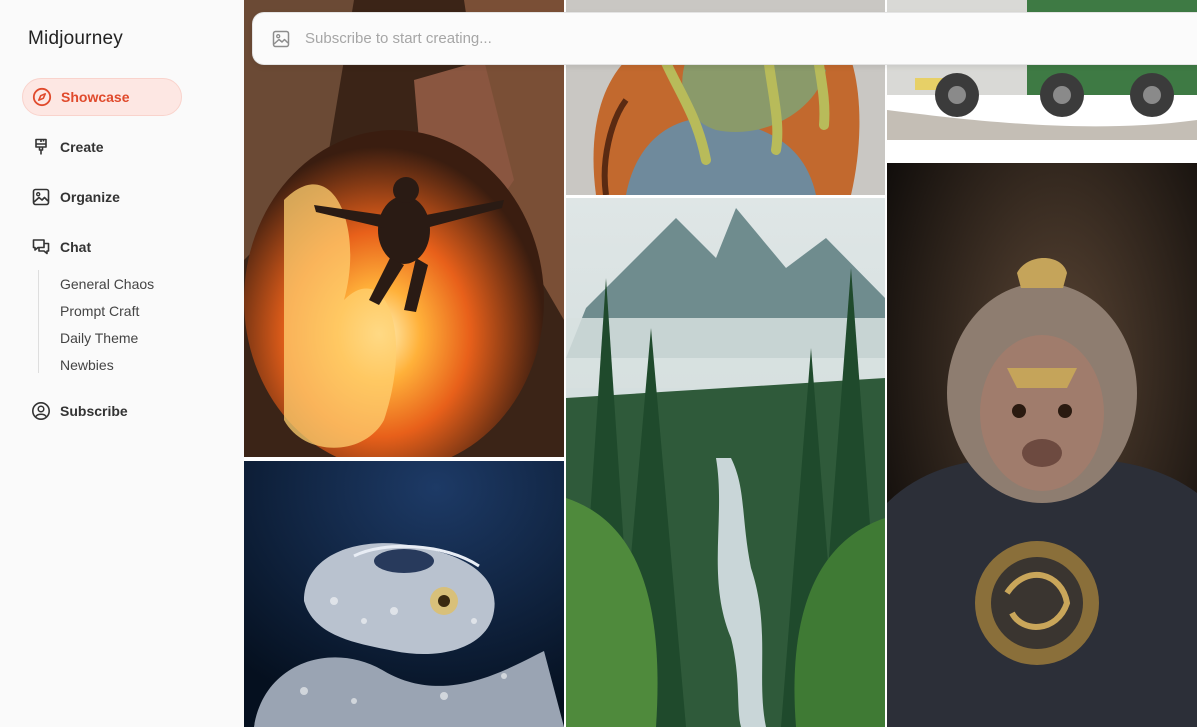 This screenshot has width=1197, height=727. What do you see at coordinates (99, 311) in the screenshot?
I see `chat-channel-prompt-craft: Prompt Craft` at bounding box center [99, 311].